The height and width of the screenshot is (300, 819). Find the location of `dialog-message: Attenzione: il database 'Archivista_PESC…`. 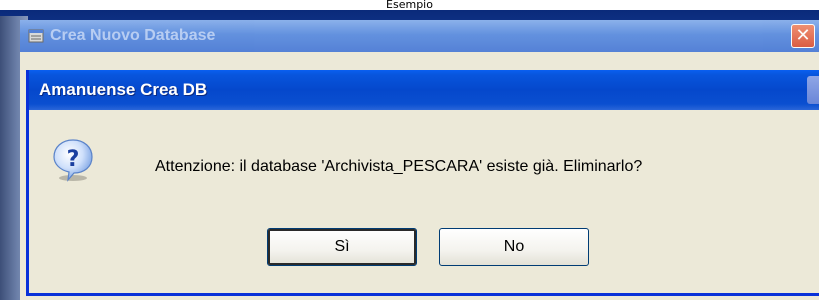

dialog-message: Attenzione: il database 'Archivista_PESC… is located at coordinates (399, 166).